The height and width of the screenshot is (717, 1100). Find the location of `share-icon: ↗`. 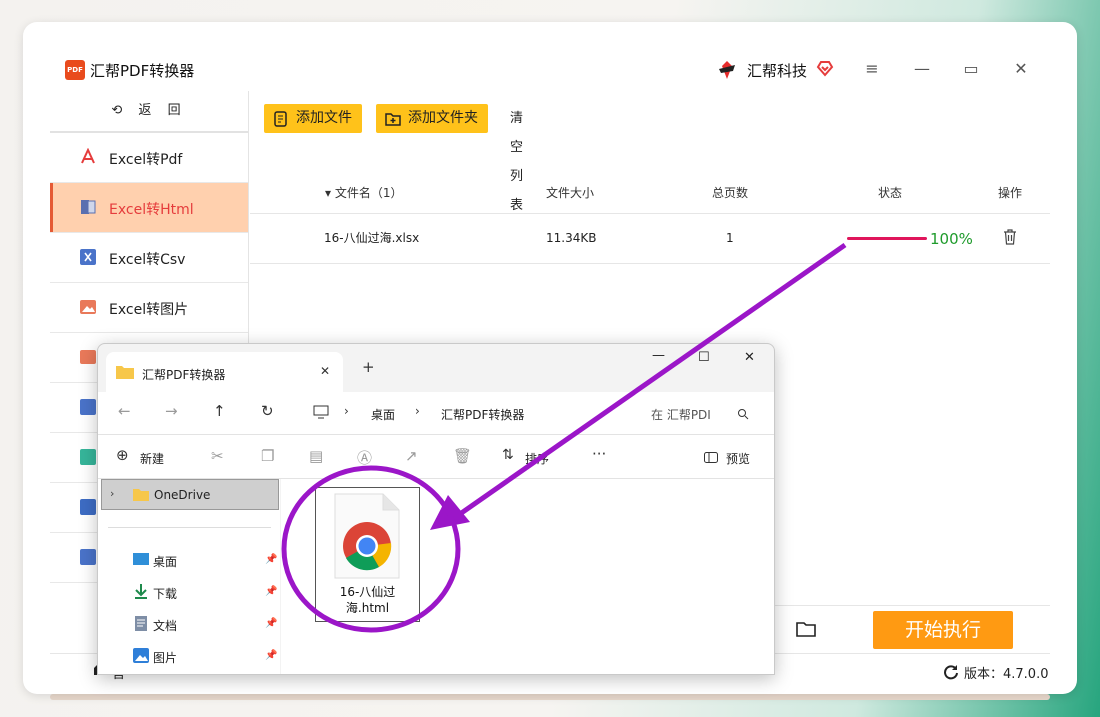

share-icon: ↗ is located at coordinates (411, 456).